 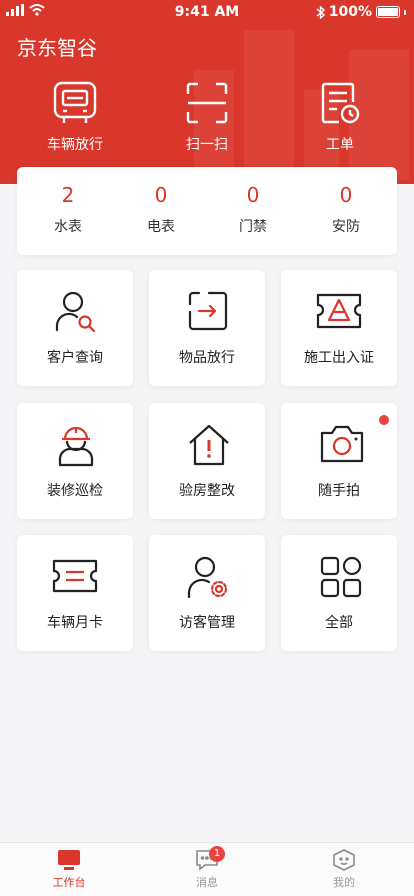 What do you see at coordinates (339, 358) in the screenshot?
I see `tile-label: 施工出入证` at bounding box center [339, 358].